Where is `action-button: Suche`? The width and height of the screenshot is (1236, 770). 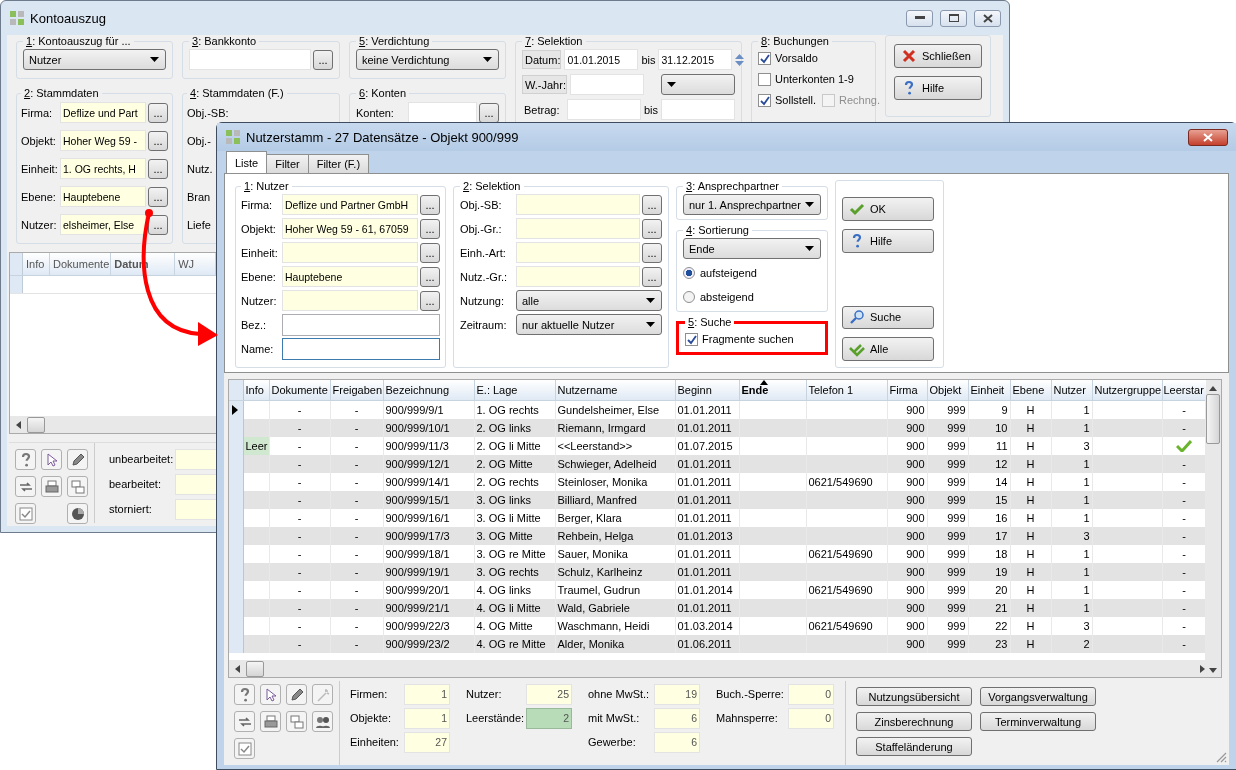
action-button: Suche is located at coordinates (888, 317).